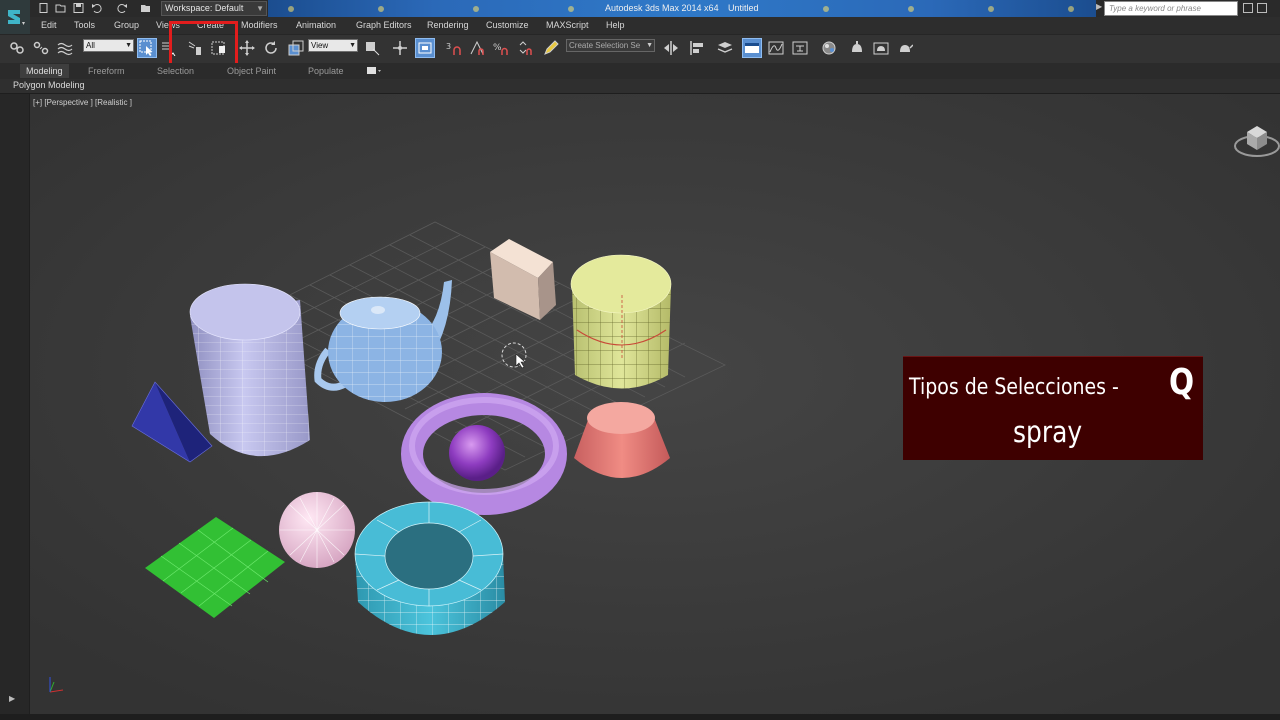  Describe the element at coordinates (384, 25) in the screenshot. I see `menu-graph-editors: Graph Editors` at that location.